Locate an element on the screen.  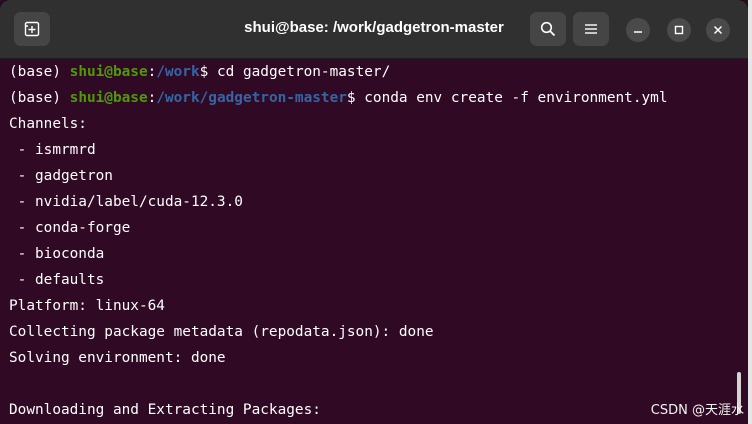
output-line: - bioconda is located at coordinates (57, 254).